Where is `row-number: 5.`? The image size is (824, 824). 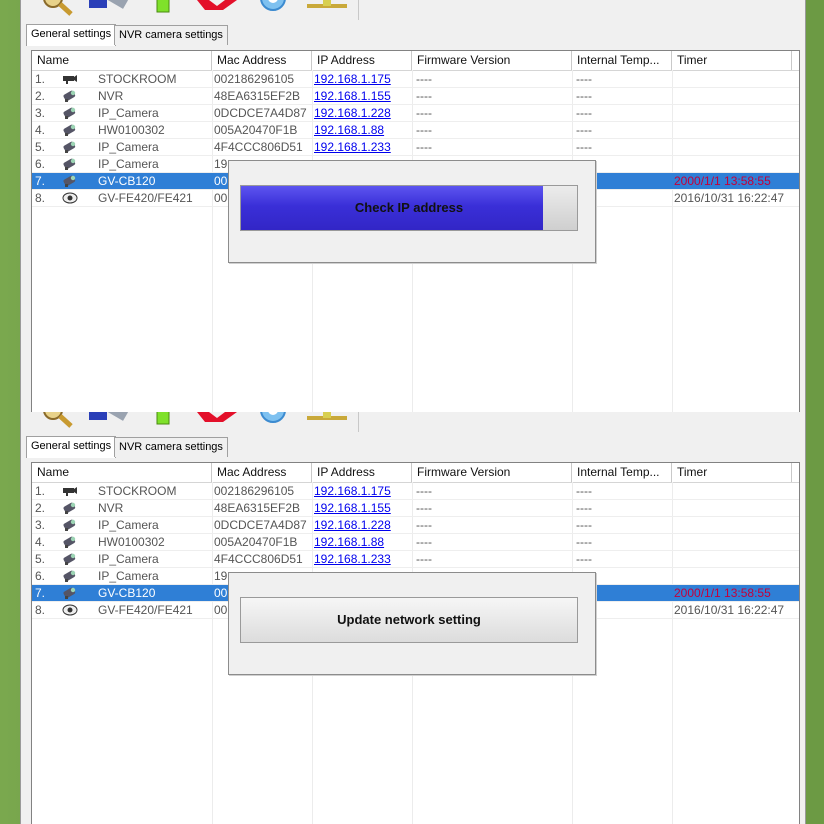
row-number: 5. is located at coordinates (40, 147).